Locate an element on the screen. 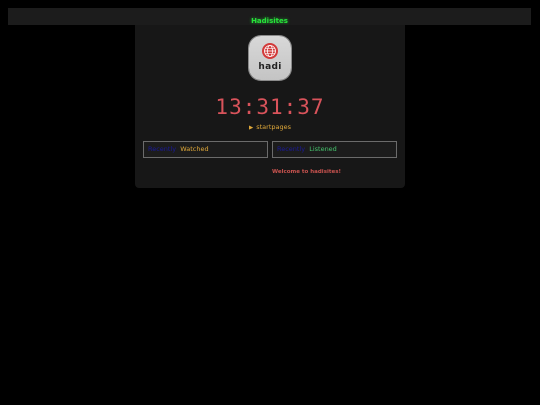  watched-value: Watched is located at coordinates (194, 149).